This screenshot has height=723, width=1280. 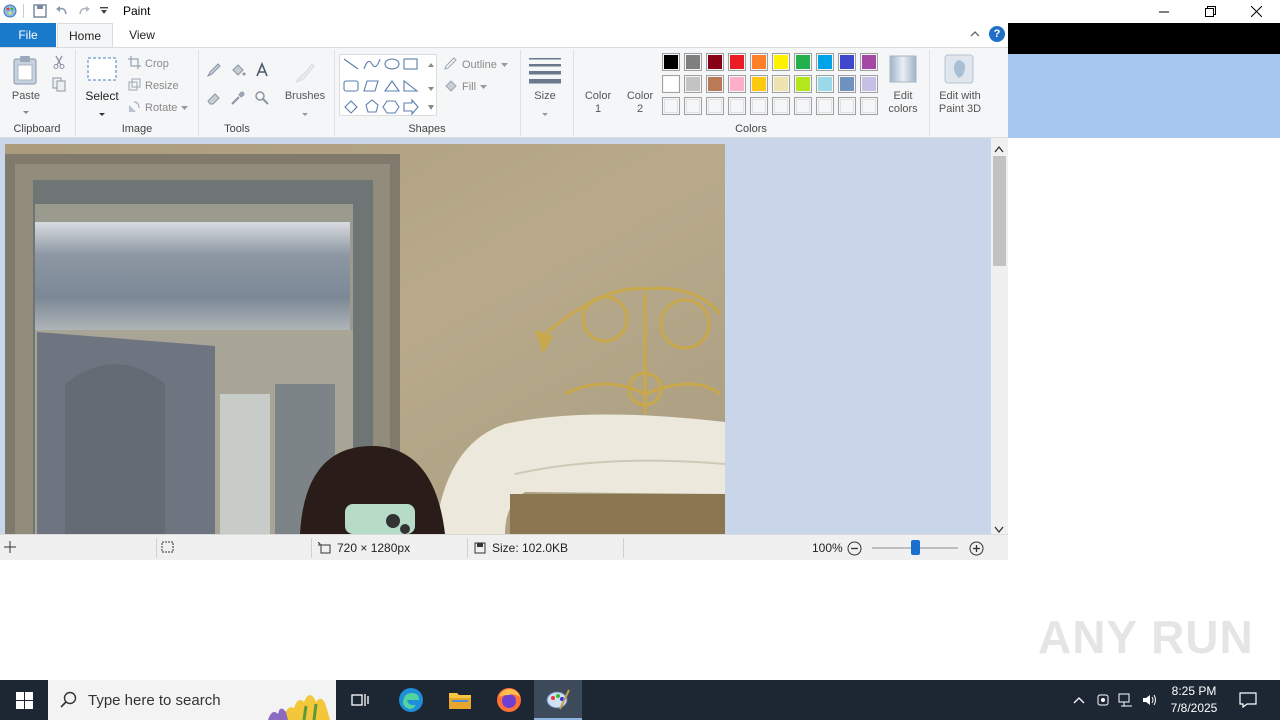 What do you see at coordinates (102, 96) in the screenshot?
I see `select-button: Select` at bounding box center [102, 96].